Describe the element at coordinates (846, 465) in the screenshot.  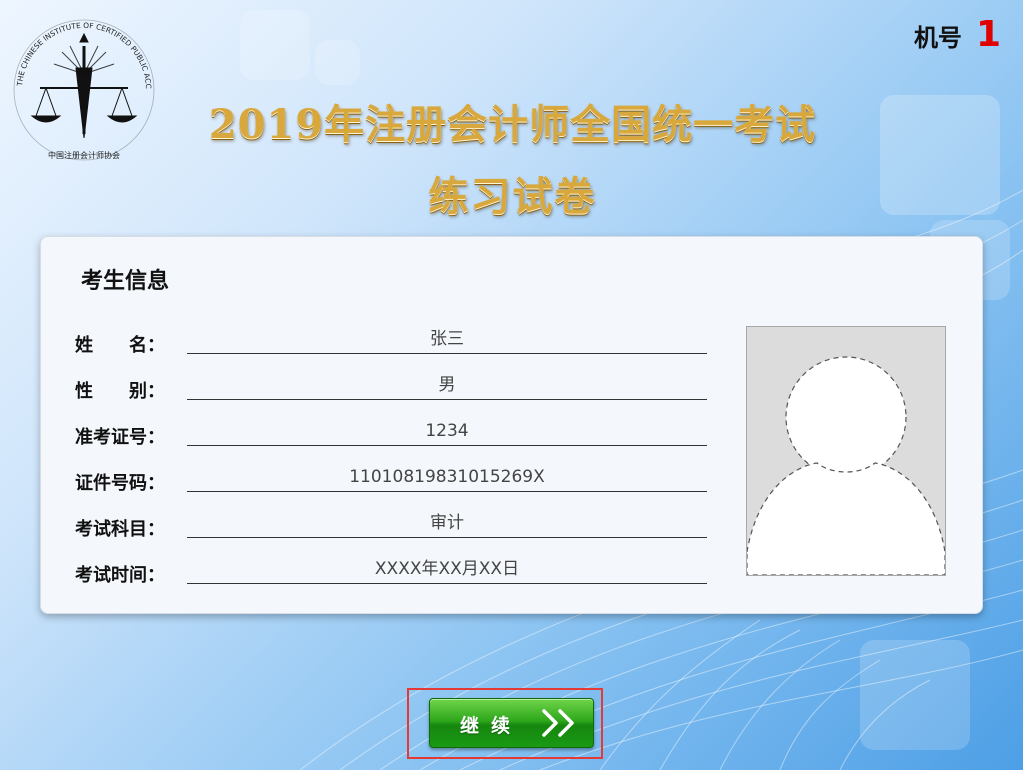
I see `person-silhouette-icon` at that location.